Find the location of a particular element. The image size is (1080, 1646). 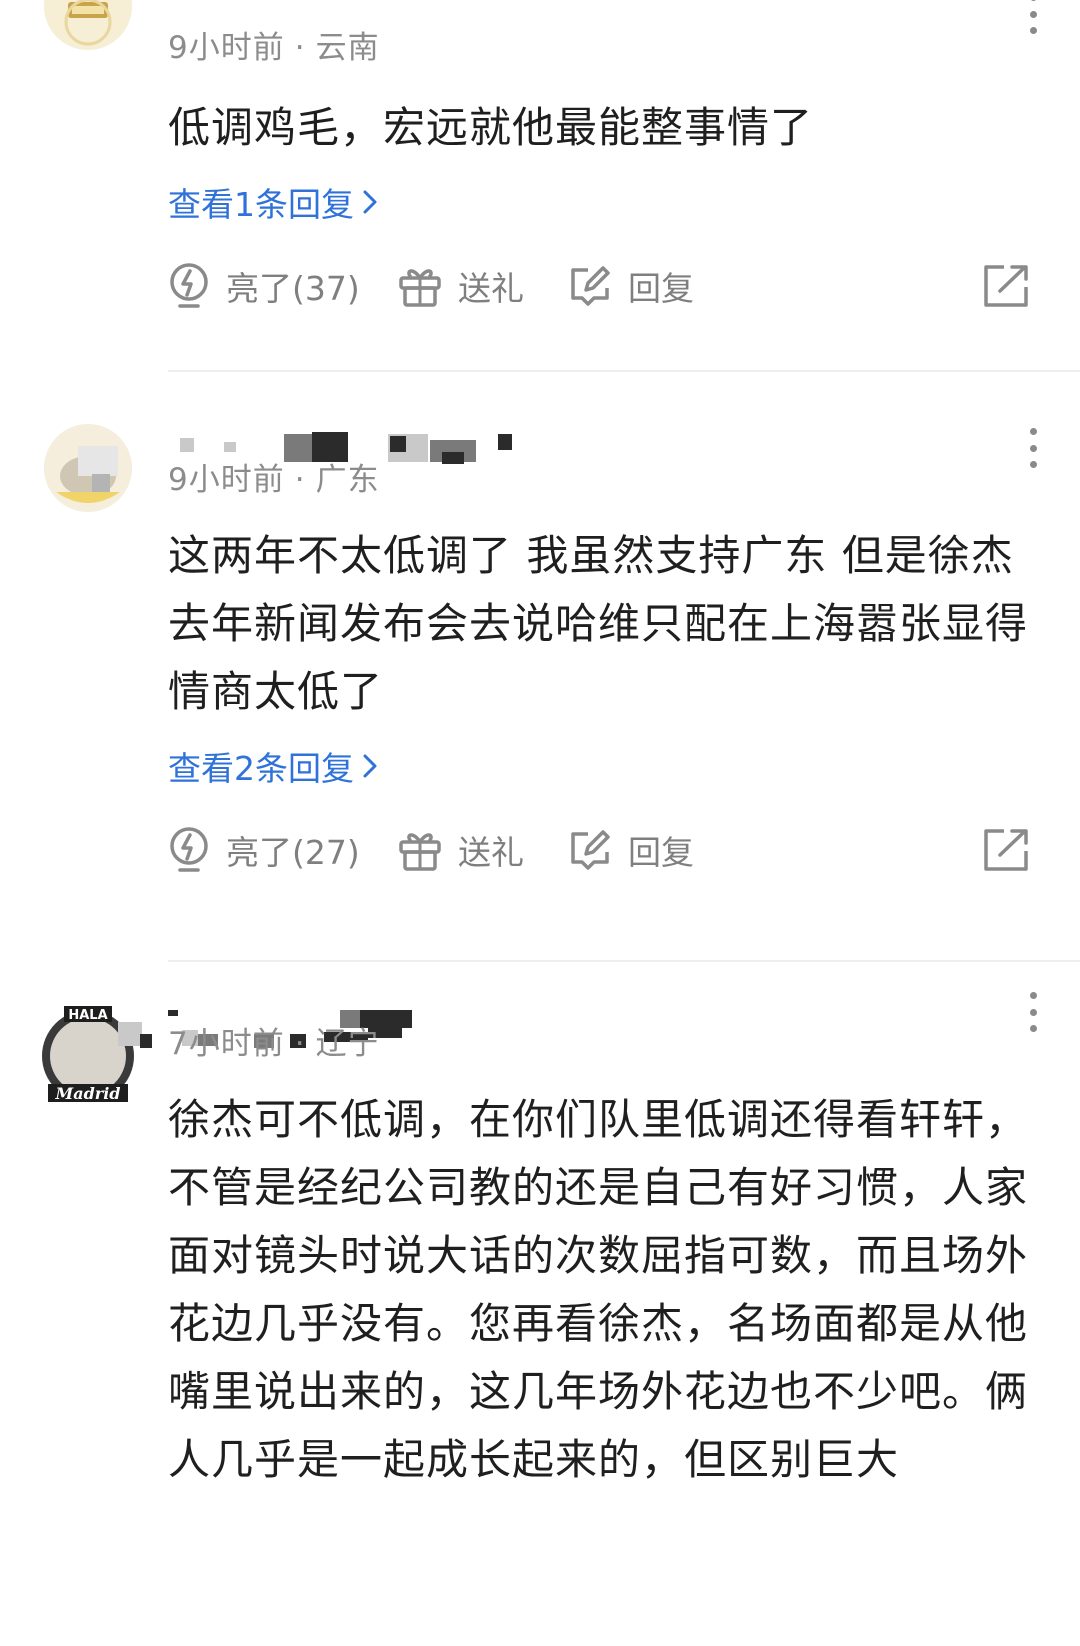

comment-time: 7小时前 is located at coordinates (226, 1044).